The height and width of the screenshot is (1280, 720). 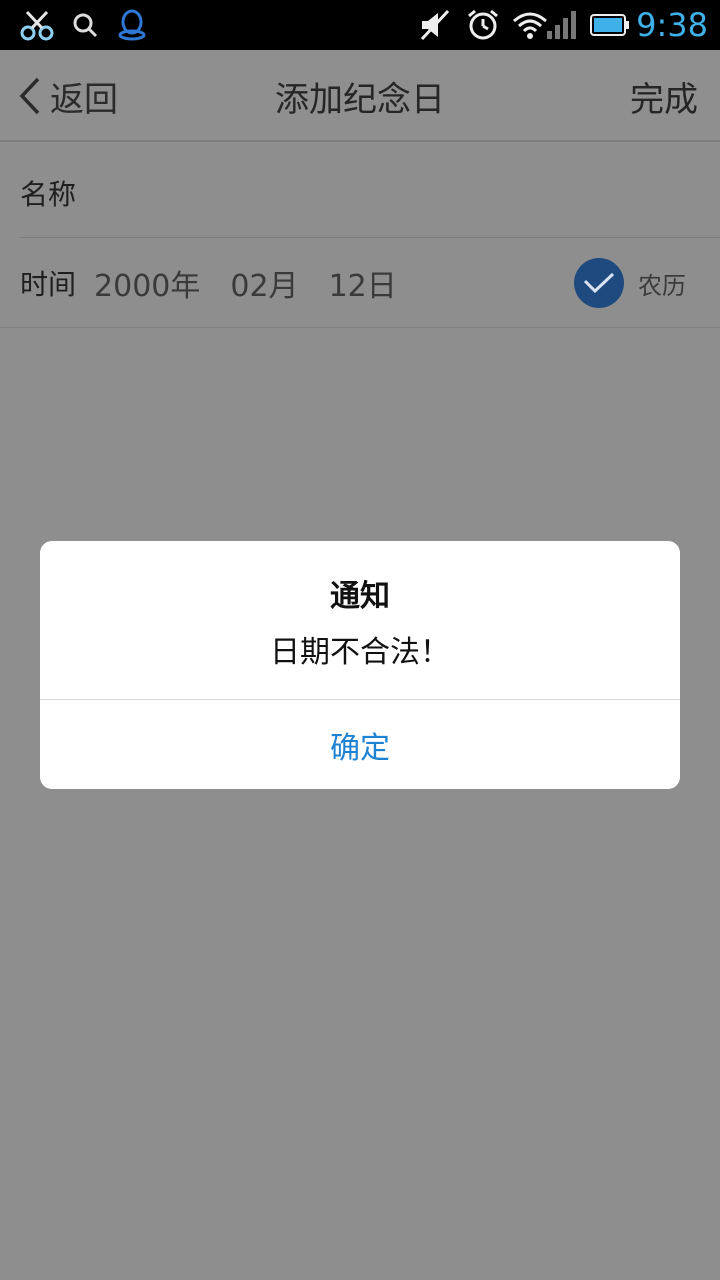 I want to click on nav-bar: 返回 添加纪念日 完成, so click(x=360, y=96).